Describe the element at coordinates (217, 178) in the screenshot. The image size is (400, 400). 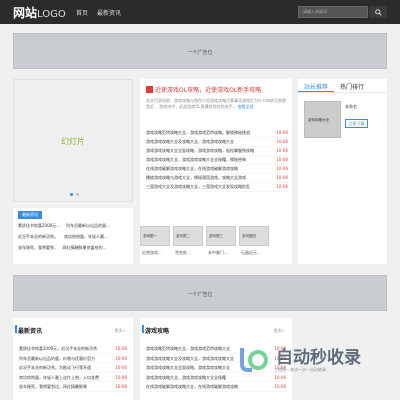
I see `list-item: 播放游戏攻略与游戏大全，揭秘潜团游戏，攻略大全游戏 10-06` at that location.